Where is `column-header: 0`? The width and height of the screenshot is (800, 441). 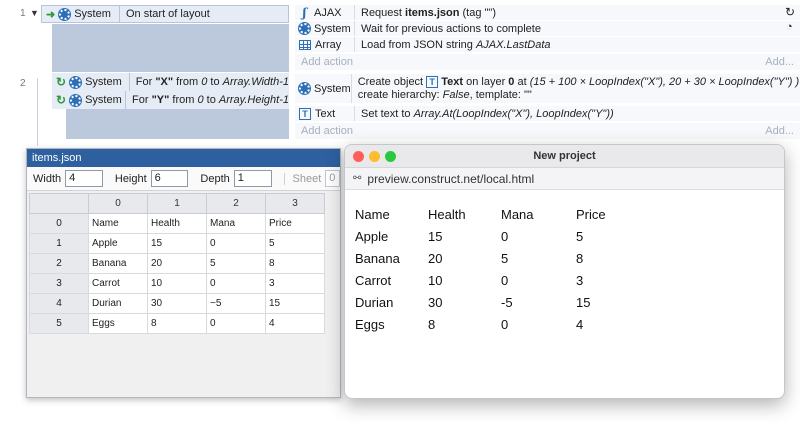
column-header: 0 is located at coordinates (118, 203).